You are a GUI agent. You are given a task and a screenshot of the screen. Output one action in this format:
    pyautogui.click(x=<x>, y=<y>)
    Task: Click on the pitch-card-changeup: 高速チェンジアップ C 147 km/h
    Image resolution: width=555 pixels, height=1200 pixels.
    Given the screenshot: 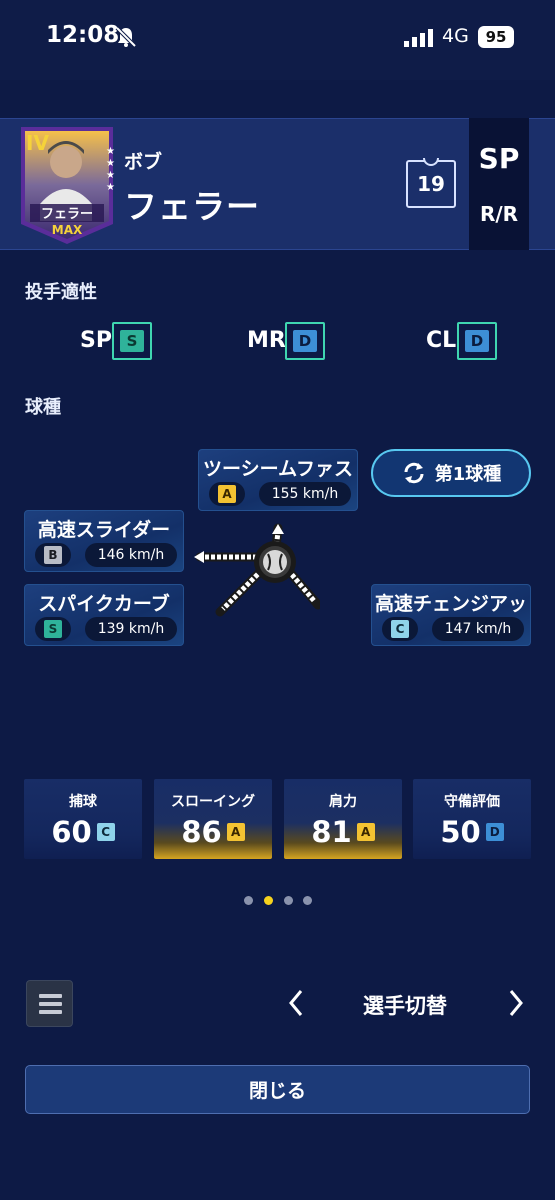 What is the action you would take?
    pyautogui.click(x=451, y=615)
    